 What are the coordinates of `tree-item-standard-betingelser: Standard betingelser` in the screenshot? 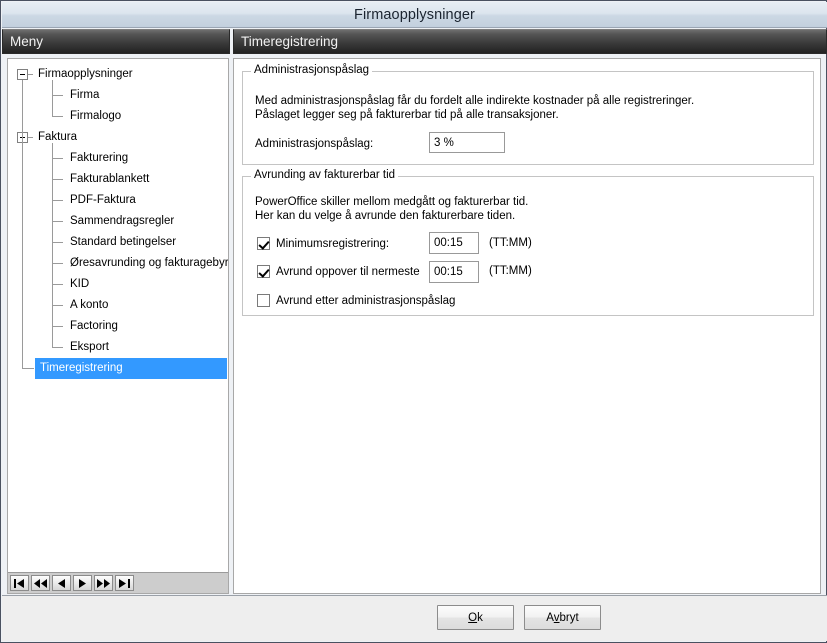 It's located at (118, 242).